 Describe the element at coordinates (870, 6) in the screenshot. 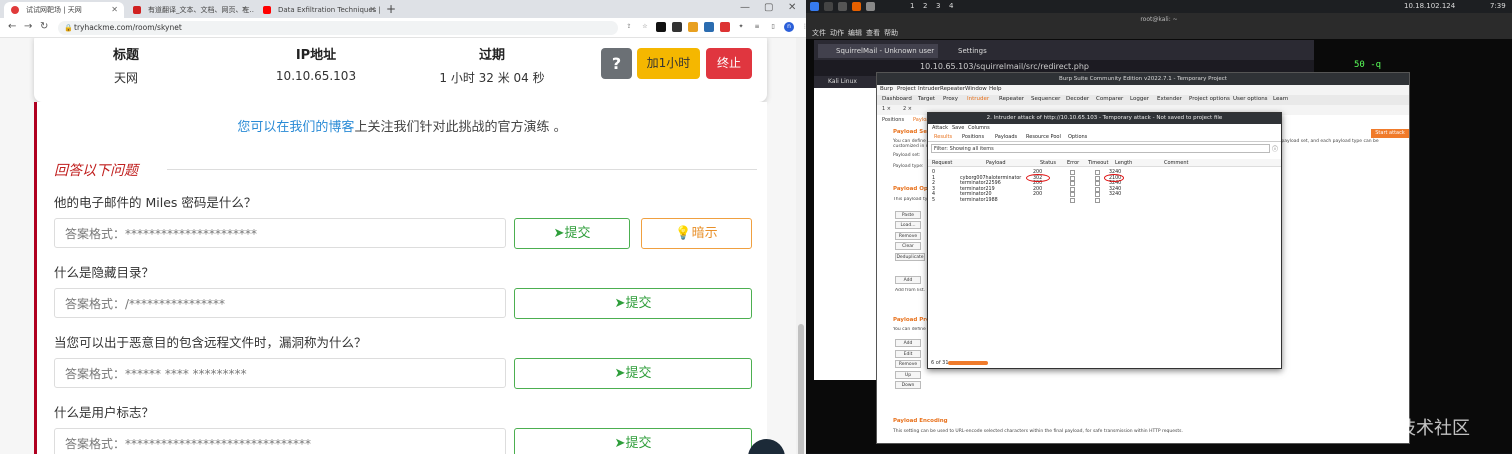

I see `app-icon` at that location.